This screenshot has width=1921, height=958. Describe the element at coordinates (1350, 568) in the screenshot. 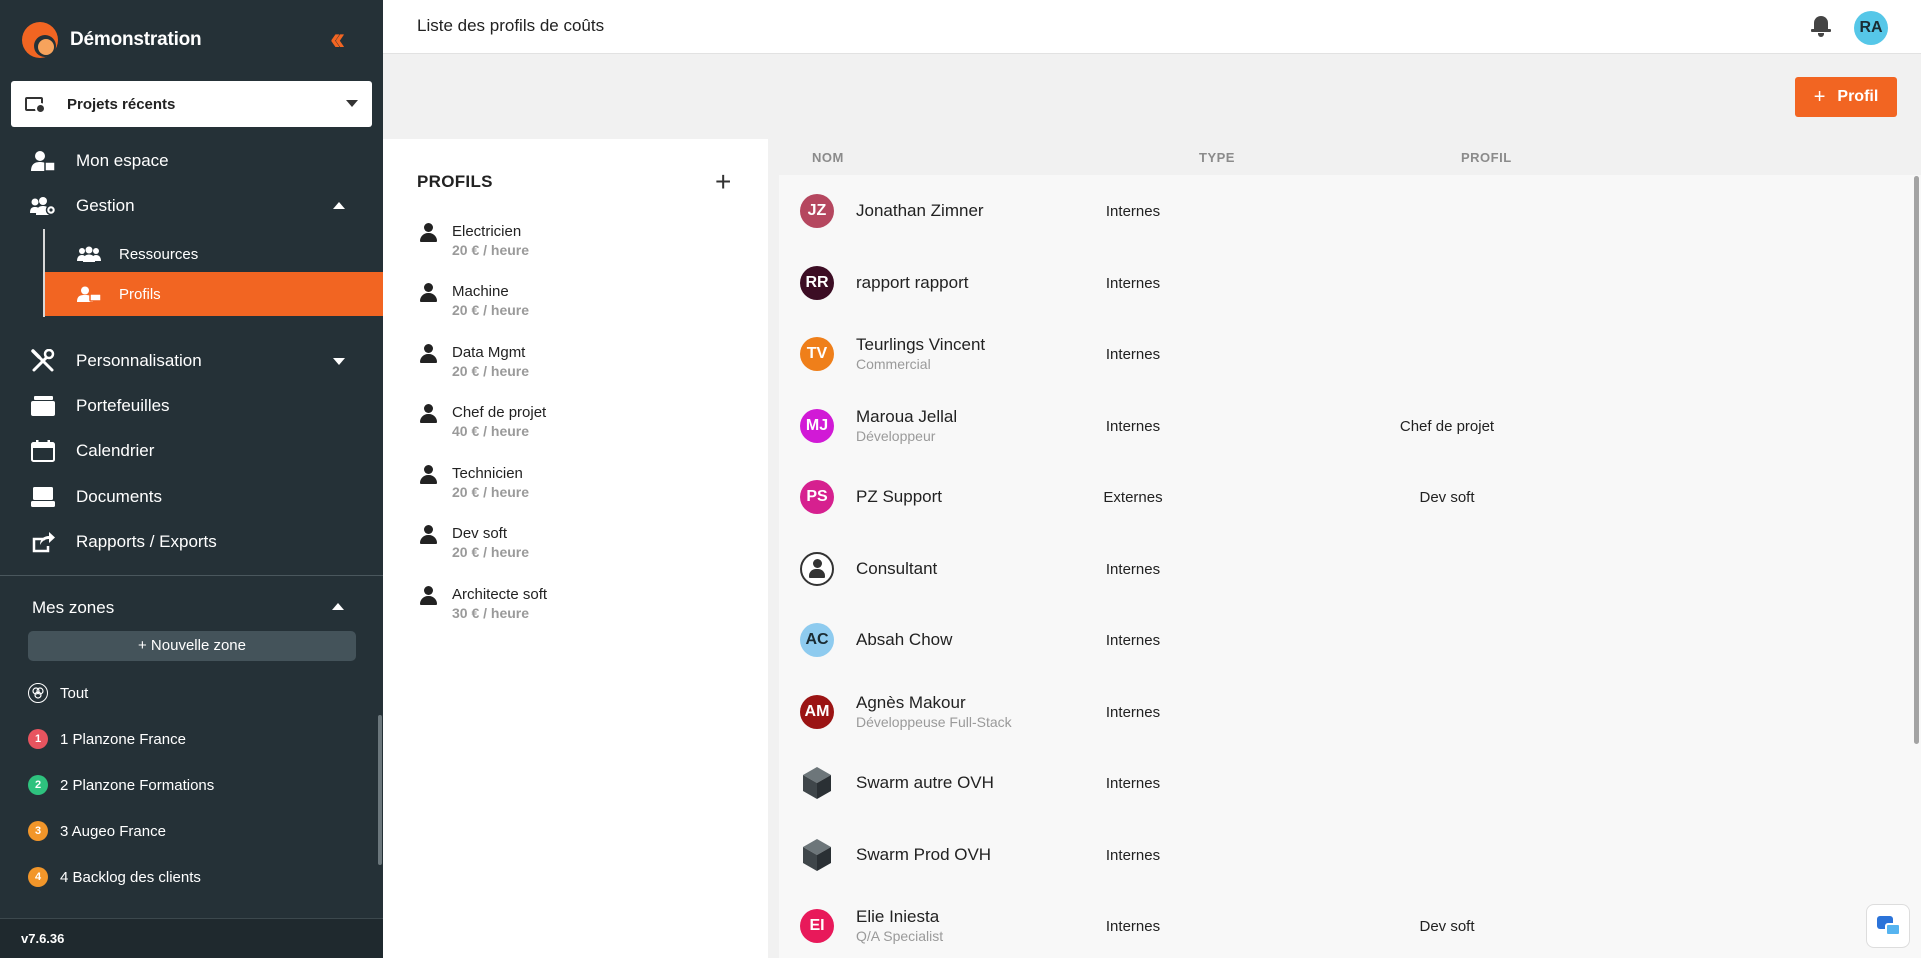

I see `table-row: Consultant Internes` at that location.